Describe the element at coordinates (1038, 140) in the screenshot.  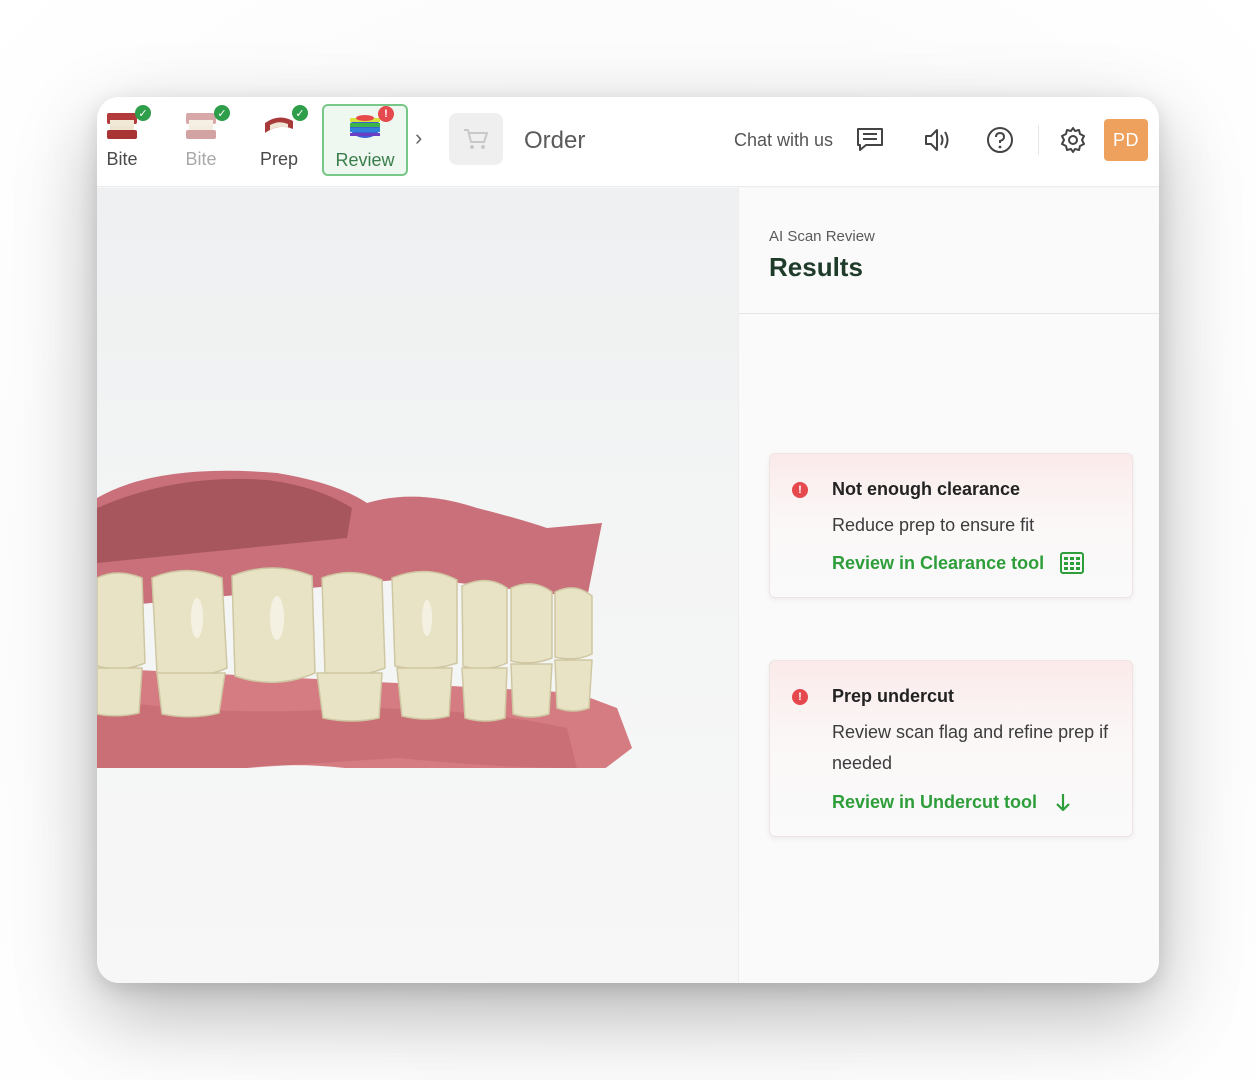
I see `toolbar-divider` at that location.